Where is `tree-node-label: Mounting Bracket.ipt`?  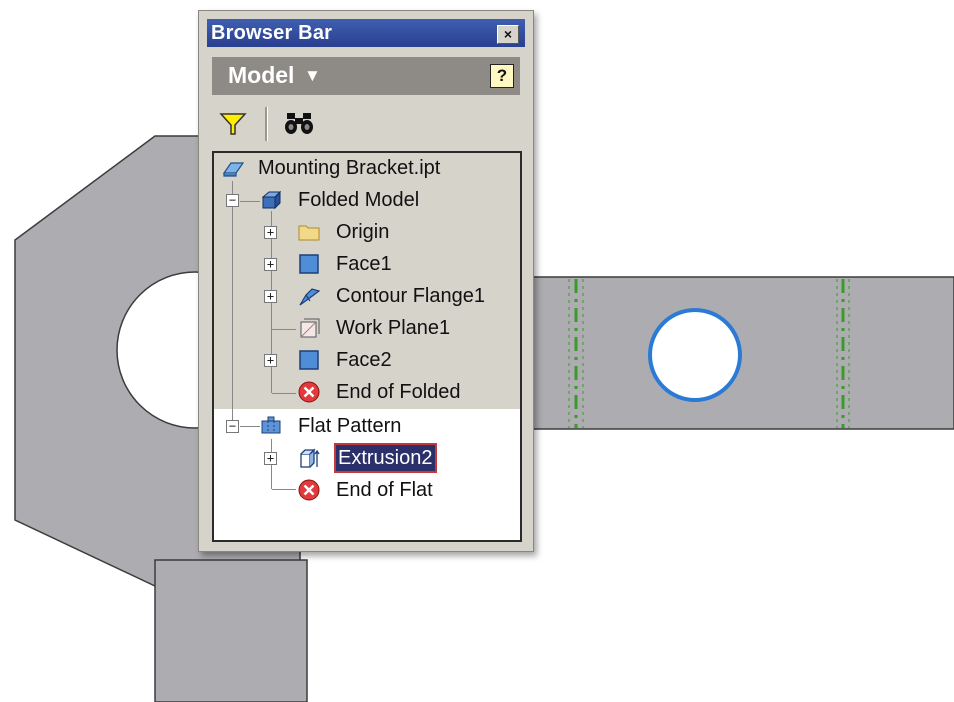
tree-node-label: Mounting Bracket.ipt is located at coordinates (349, 168).